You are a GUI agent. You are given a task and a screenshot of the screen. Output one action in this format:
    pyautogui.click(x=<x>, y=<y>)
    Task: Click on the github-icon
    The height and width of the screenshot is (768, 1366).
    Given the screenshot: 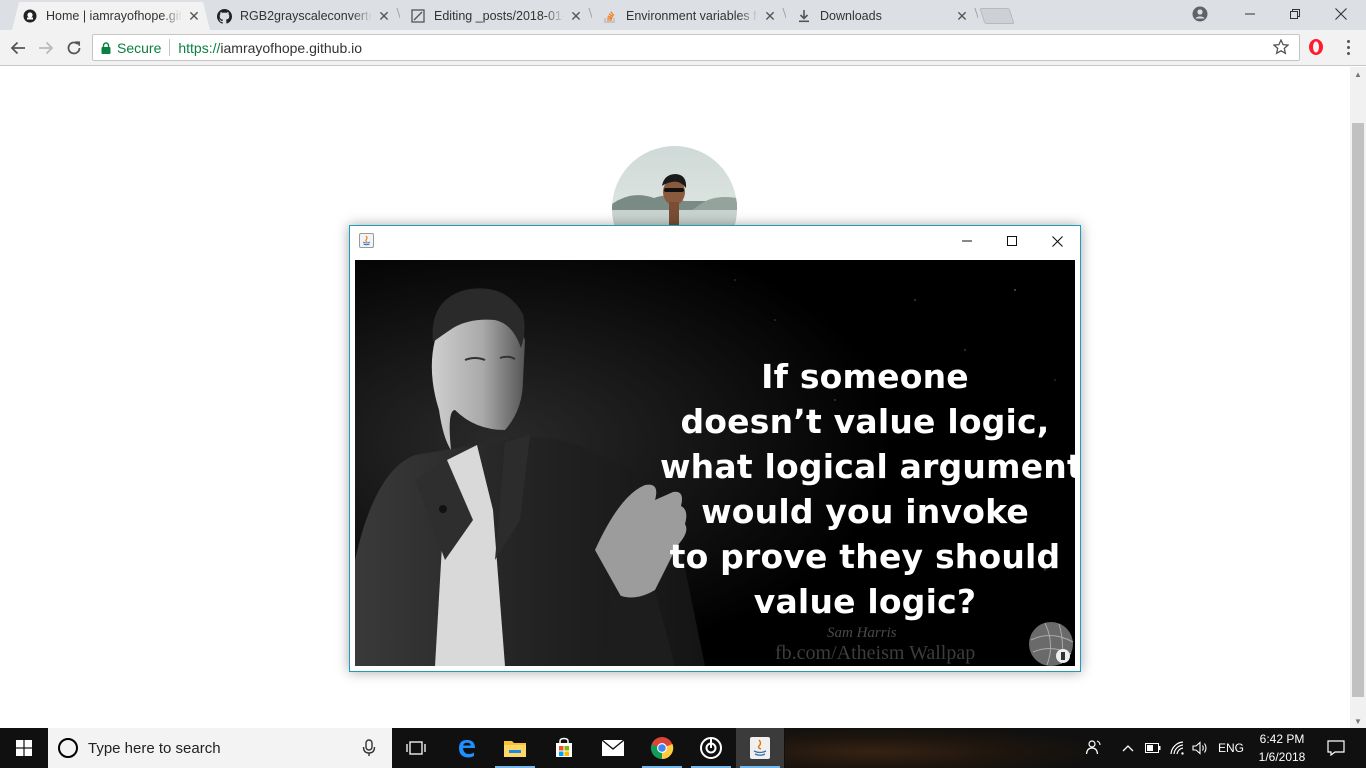 What is the action you would take?
    pyautogui.click(x=224, y=16)
    